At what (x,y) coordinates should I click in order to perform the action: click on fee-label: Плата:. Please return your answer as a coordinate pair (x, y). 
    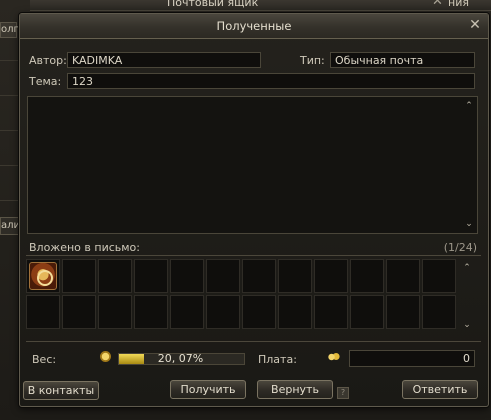
    Looking at the image, I should click on (277, 359).